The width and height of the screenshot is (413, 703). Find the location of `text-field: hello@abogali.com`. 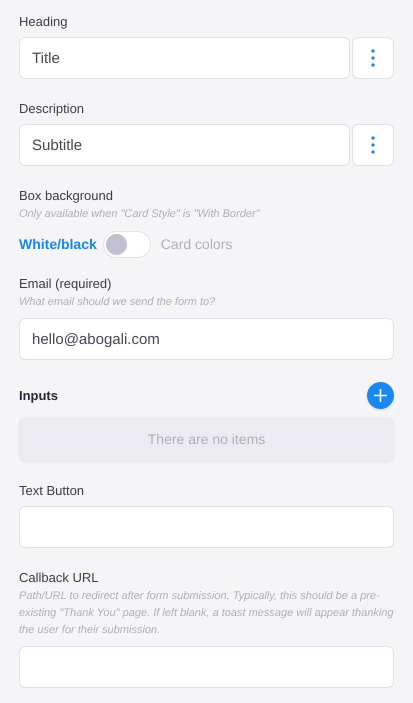

text-field: hello@abogali.com is located at coordinates (206, 339).